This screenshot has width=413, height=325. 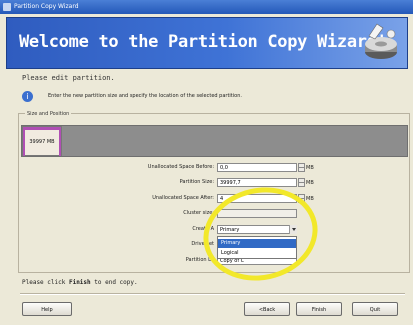 What do you see at coordinates (137, 199) in the screenshot?
I see `row-unallocated-after: Unallocated Space After:` at bounding box center [137, 199].